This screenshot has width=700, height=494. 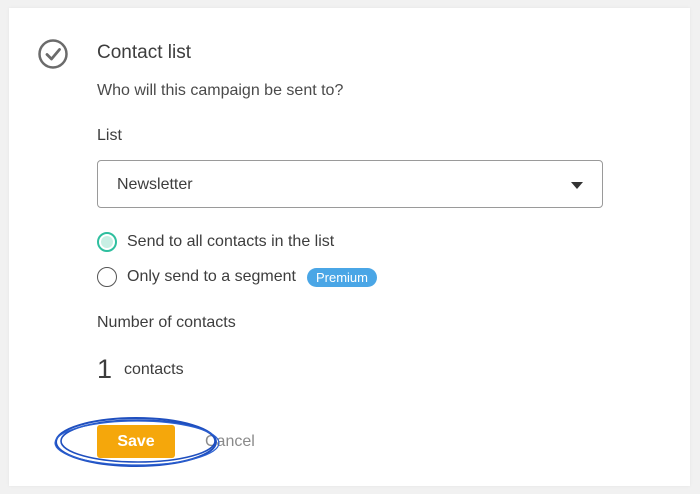 I want to click on radio-option-all-contacts: Send to all contacts in the list, so click(x=215, y=242).